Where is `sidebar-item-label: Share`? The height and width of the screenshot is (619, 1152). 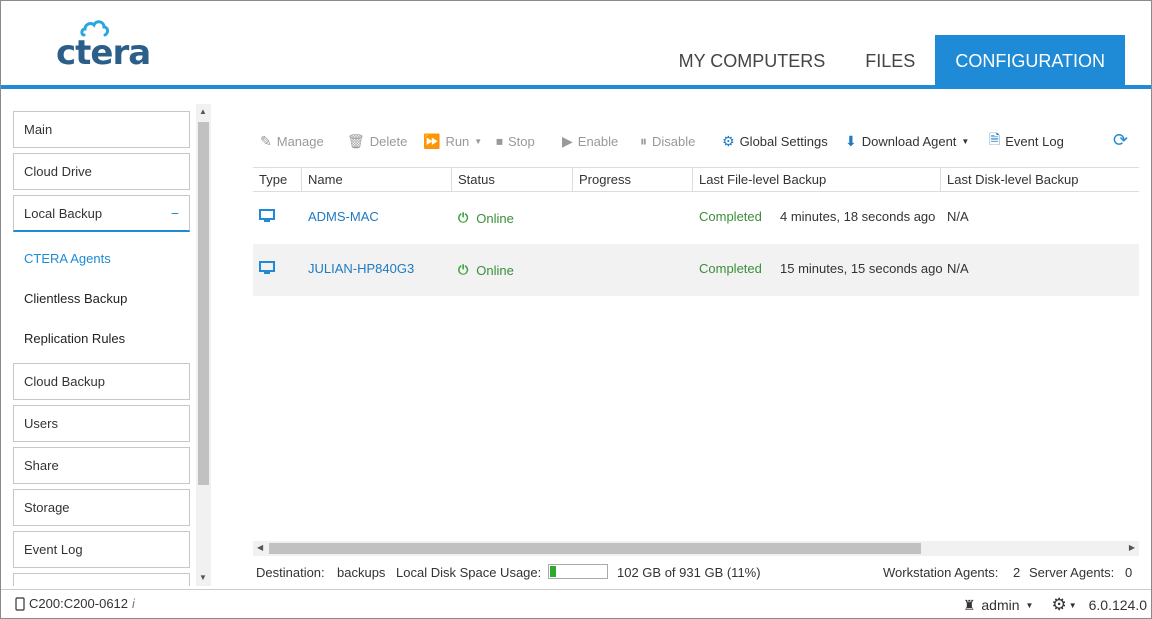 sidebar-item-label: Share is located at coordinates (41, 465).